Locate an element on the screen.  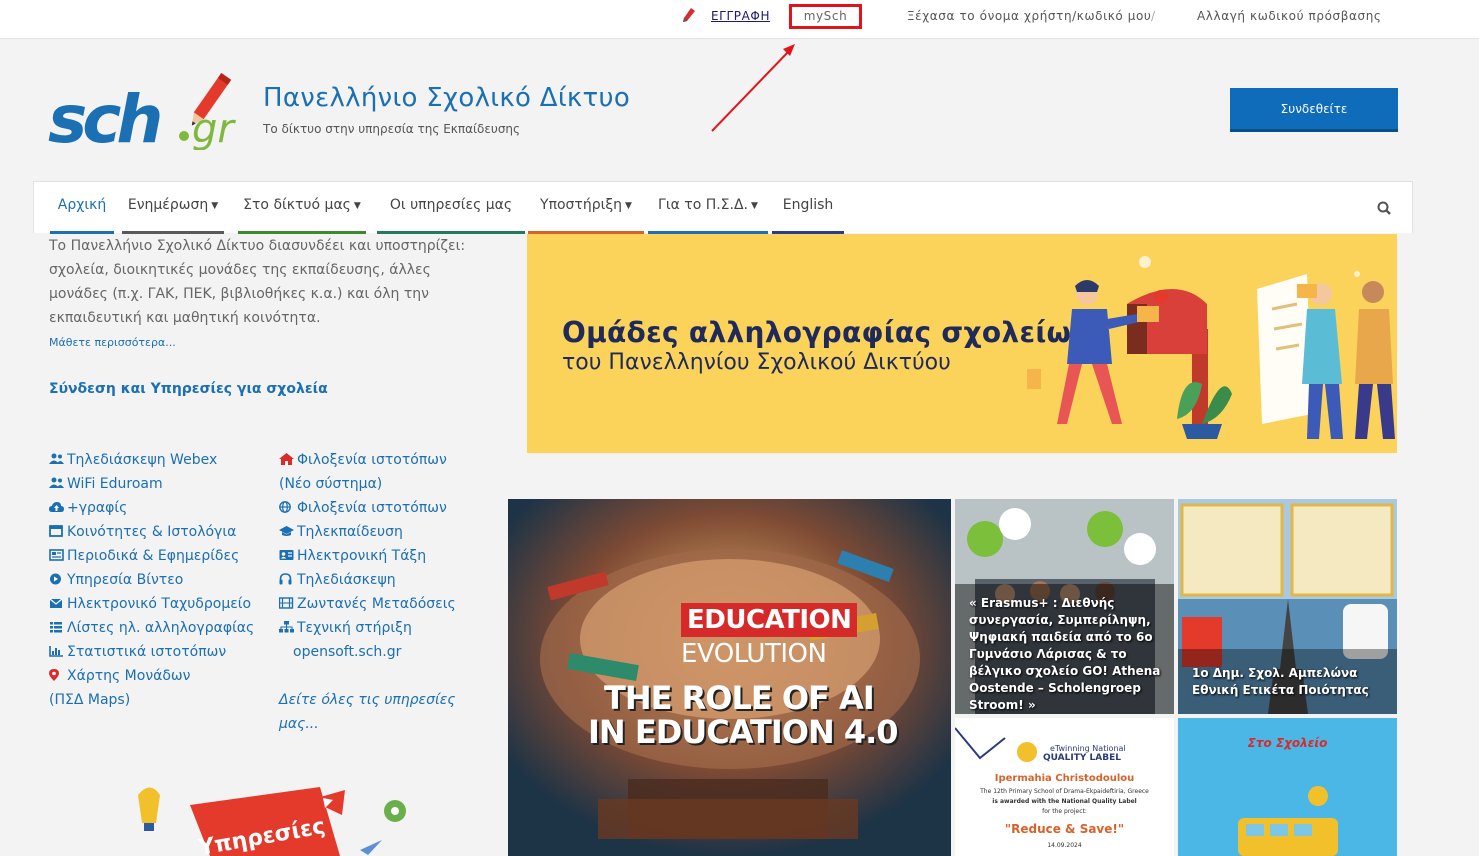
newspaper-icon is located at coordinates (56, 555).